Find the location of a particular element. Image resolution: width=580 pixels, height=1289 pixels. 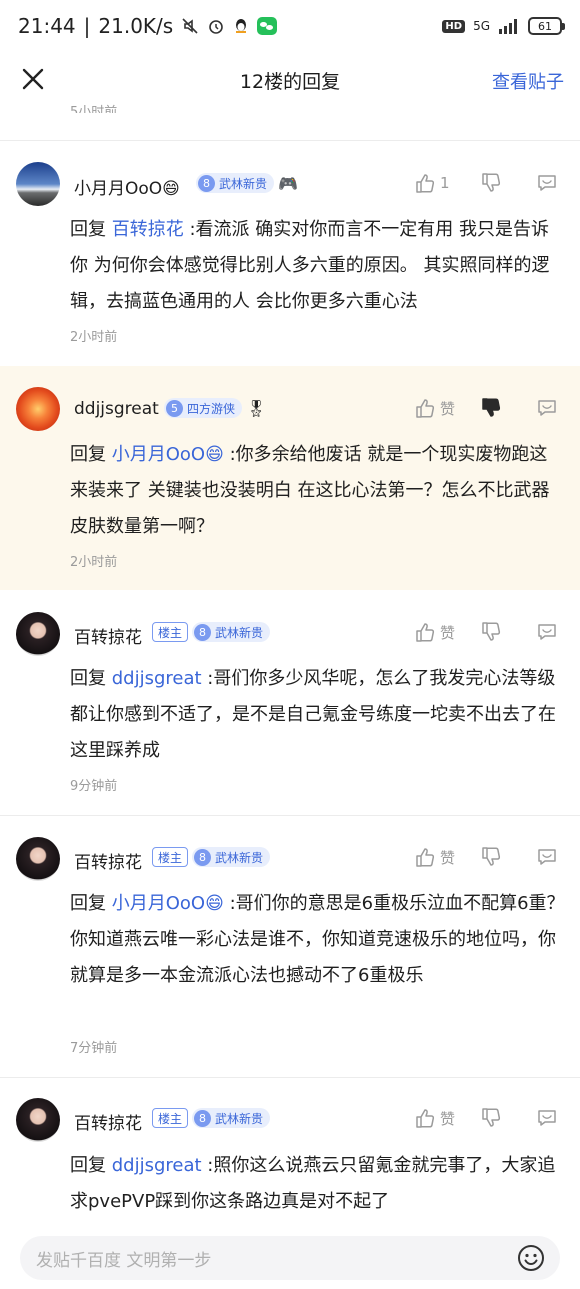

reply-input: 发贴千百度 文明第一步 is located at coordinates (290, 1258).